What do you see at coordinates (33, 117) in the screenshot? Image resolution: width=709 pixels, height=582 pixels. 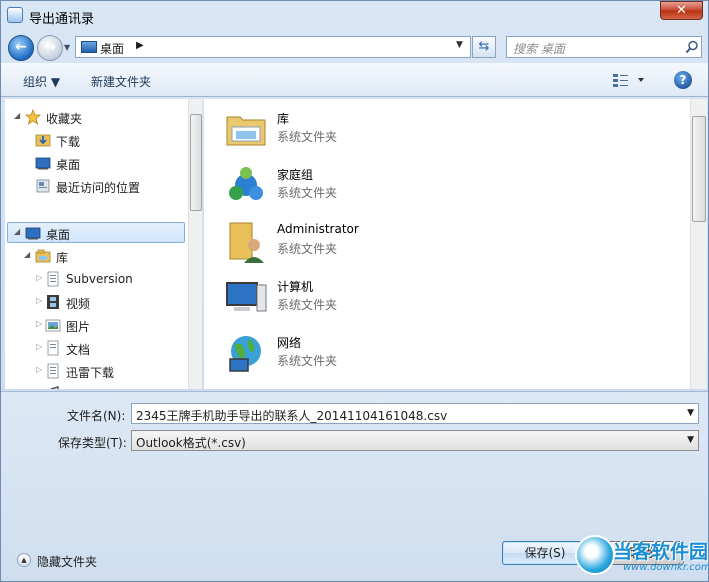 I see `star-icon` at bounding box center [33, 117].